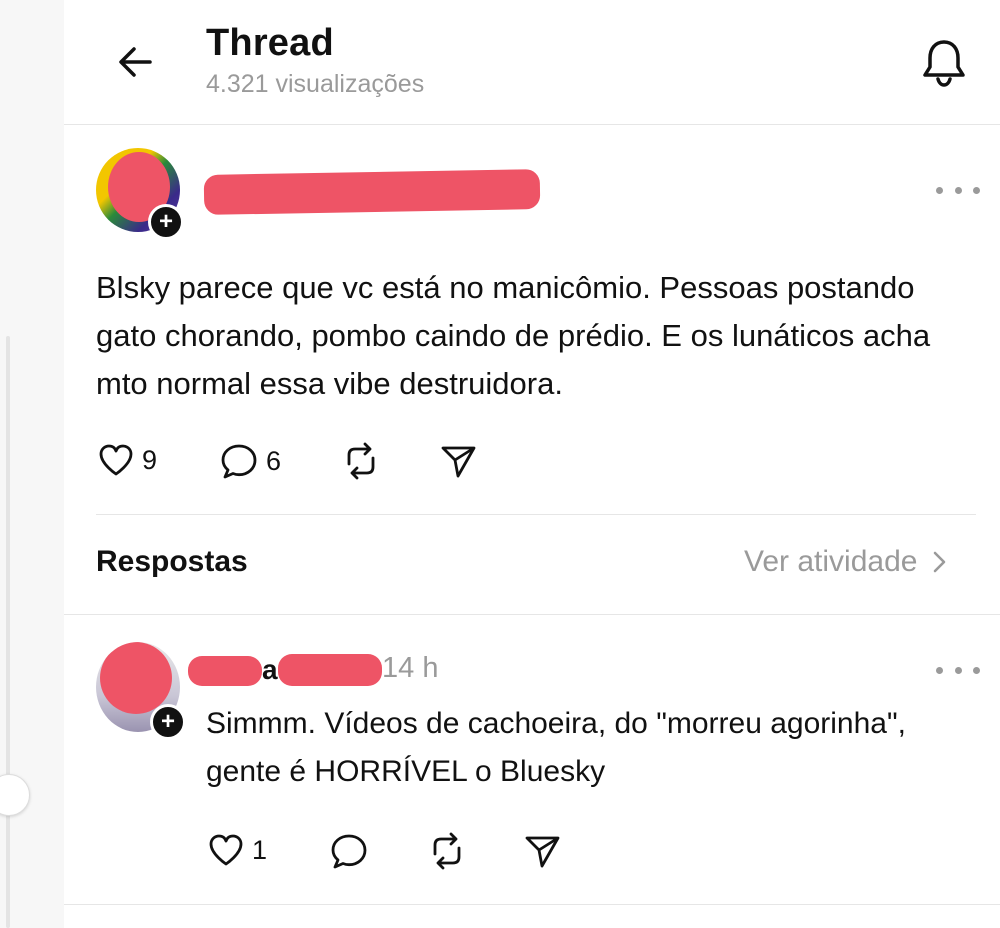 The height and width of the screenshot is (928, 1000). I want to click on reply-name-fragment: a, so click(270, 669).